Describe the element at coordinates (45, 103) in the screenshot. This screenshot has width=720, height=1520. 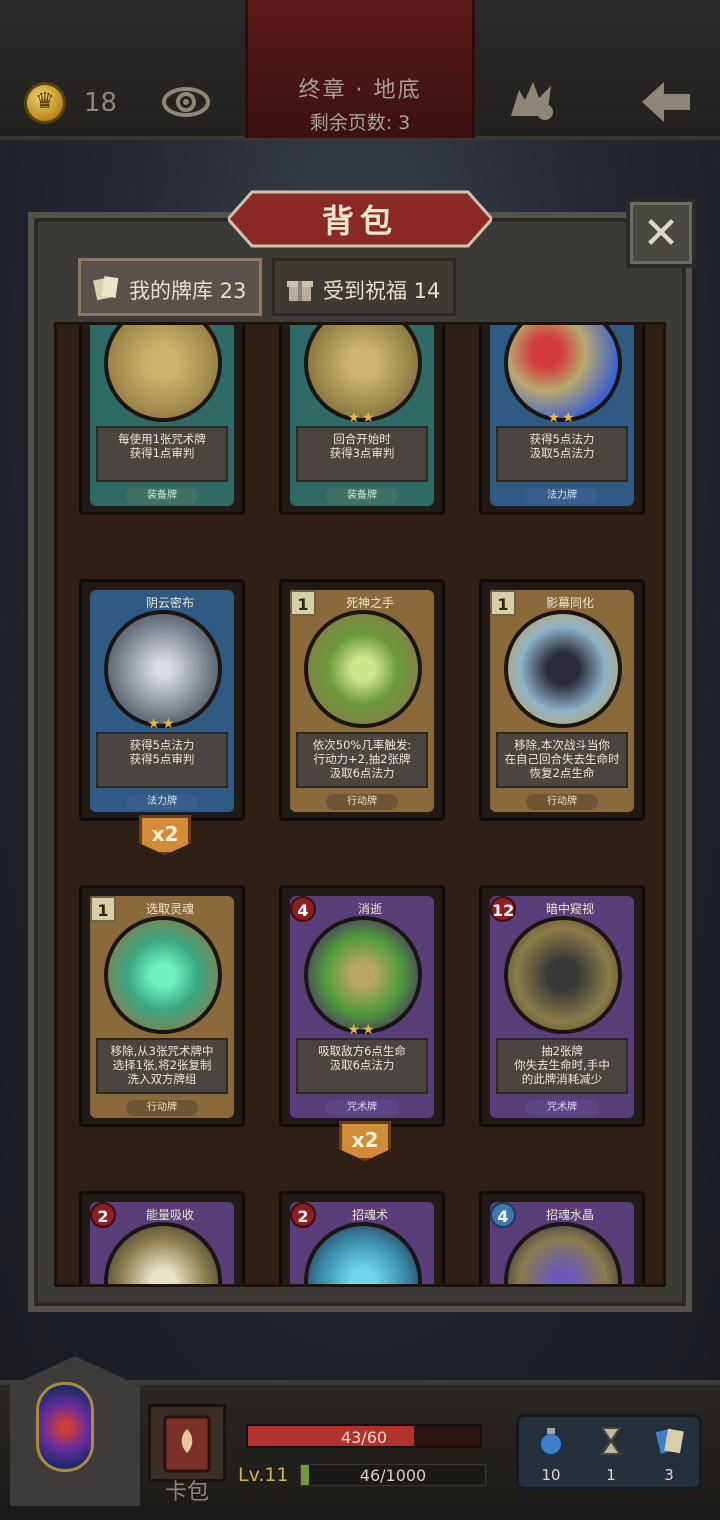
I see `gold-coin-icon` at that location.